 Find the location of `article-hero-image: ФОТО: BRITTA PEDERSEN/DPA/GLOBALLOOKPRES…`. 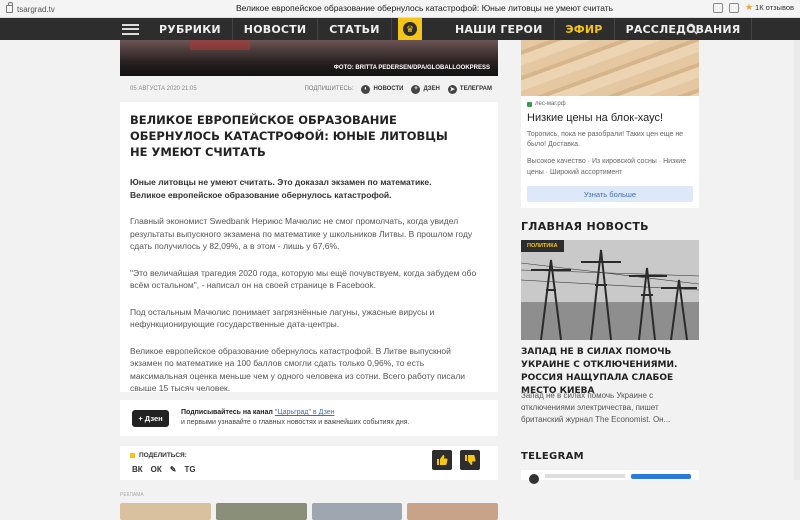

article-hero-image: ФОТО: BRITTA PEDERSEN/DPA/GLOBALLOOKPRES… is located at coordinates (309, 58).